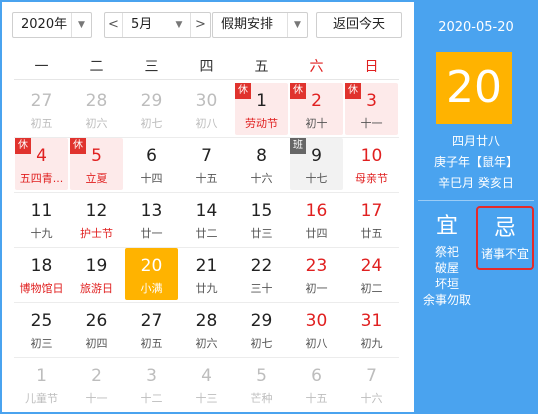 This screenshot has width=538, height=414. What do you see at coordinates (41, 288) in the screenshot?
I see `lunar-label: 博物馆日` at bounding box center [41, 288].